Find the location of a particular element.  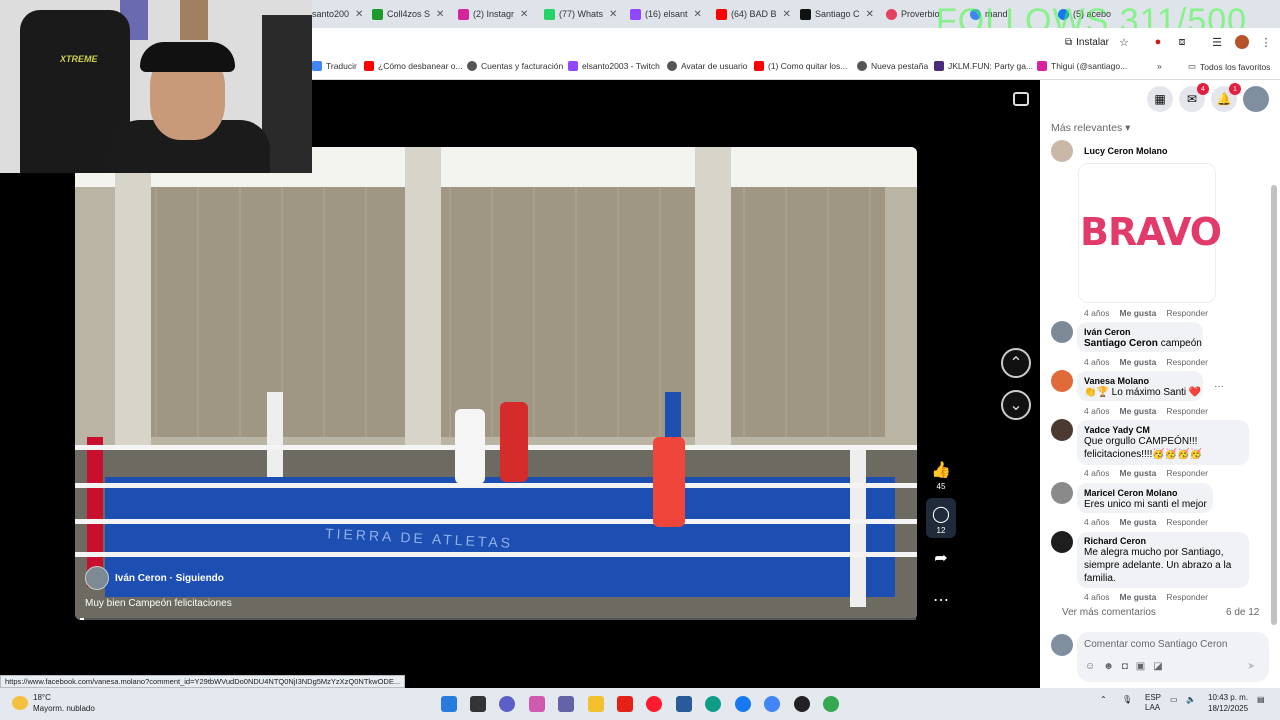

panel-scrollbar is located at coordinates (1274, 405).